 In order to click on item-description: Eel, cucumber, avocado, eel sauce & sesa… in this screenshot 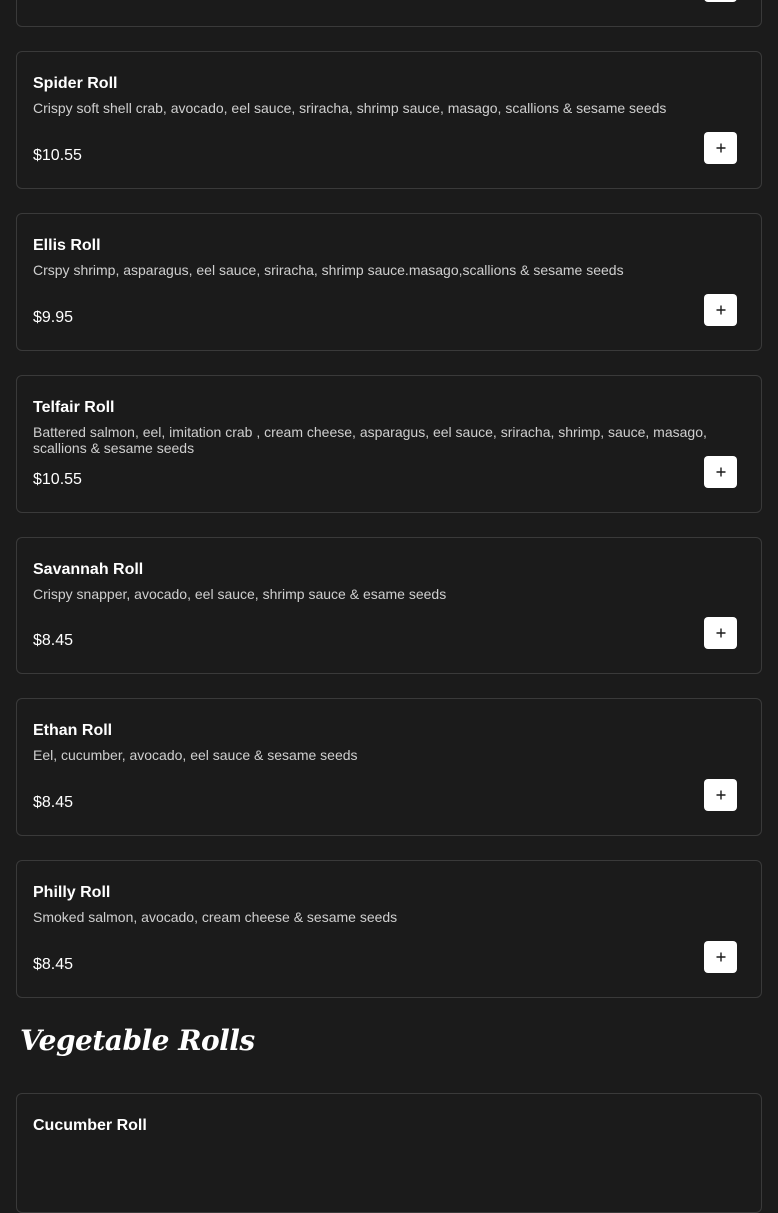, I will do `click(195, 755)`.